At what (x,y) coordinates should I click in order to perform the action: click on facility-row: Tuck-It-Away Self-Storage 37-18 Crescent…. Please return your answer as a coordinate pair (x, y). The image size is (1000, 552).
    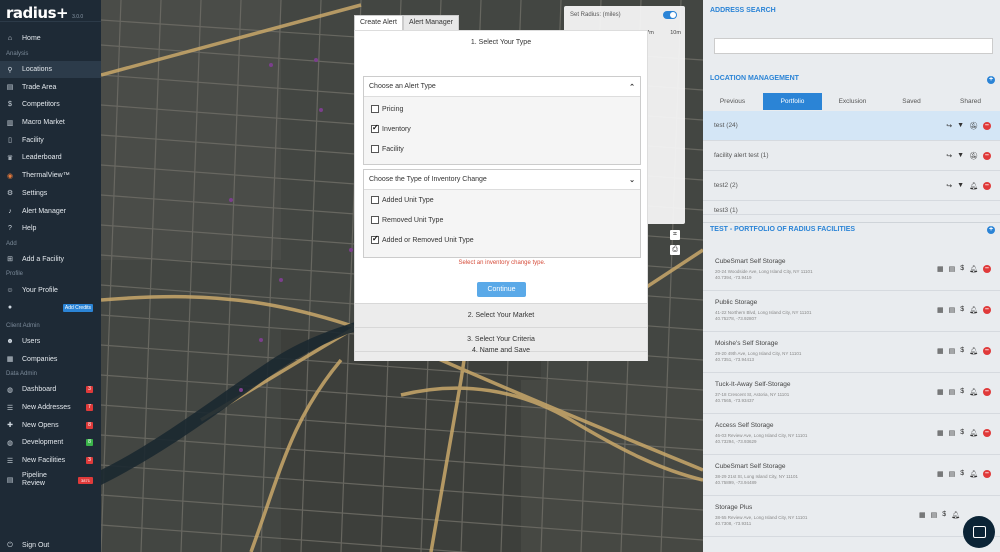
    Looking at the image, I should click on (851, 393).